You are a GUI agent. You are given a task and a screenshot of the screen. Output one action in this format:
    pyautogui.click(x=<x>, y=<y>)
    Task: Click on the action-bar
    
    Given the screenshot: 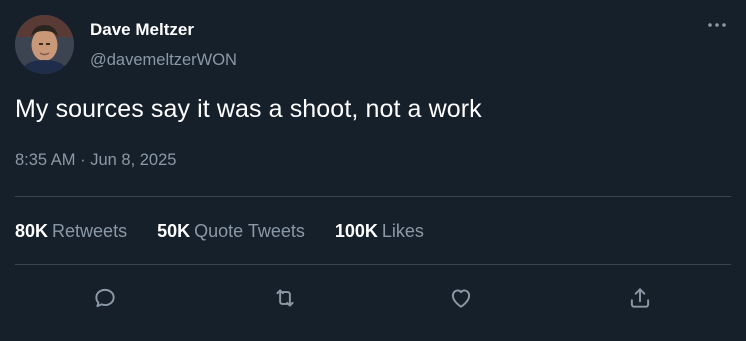 What is the action you would take?
    pyautogui.click(x=373, y=298)
    